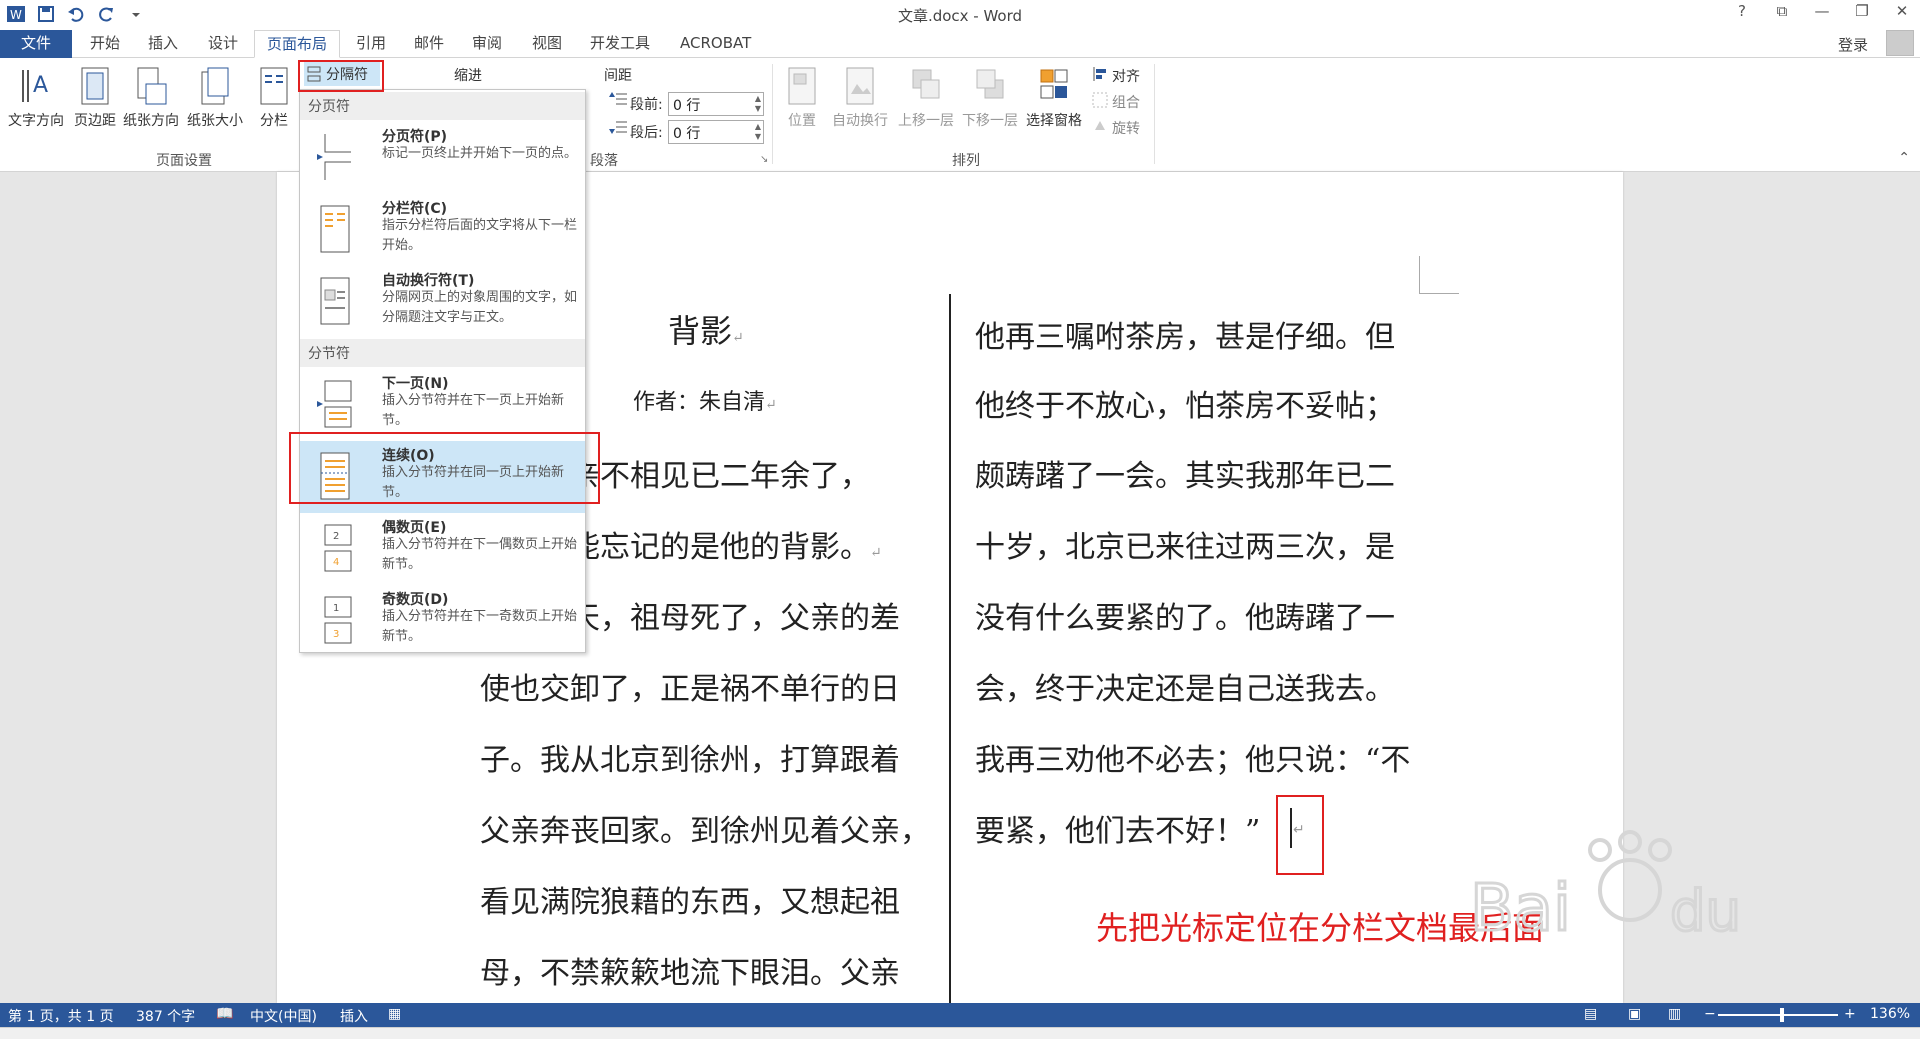 Image resolution: width=1920 pixels, height=1039 pixels. What do you see at coordinates (1822, 11) in the screenshot?
I see `minimize-button: —` at bounding box center [1822, 11].